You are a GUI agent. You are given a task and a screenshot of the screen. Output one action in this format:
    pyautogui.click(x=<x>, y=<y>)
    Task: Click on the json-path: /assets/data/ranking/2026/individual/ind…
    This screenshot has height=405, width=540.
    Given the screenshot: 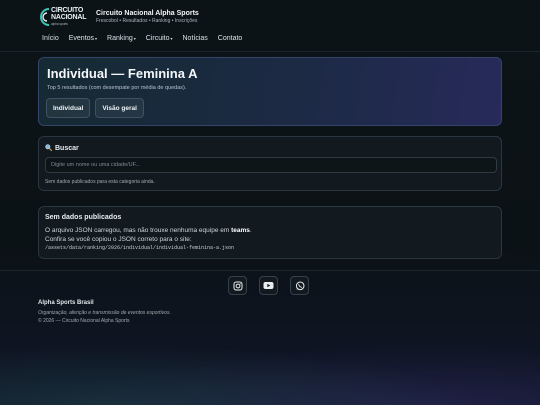 What is the action you would take?
    pyautogui.click(x=140, y=248)
    